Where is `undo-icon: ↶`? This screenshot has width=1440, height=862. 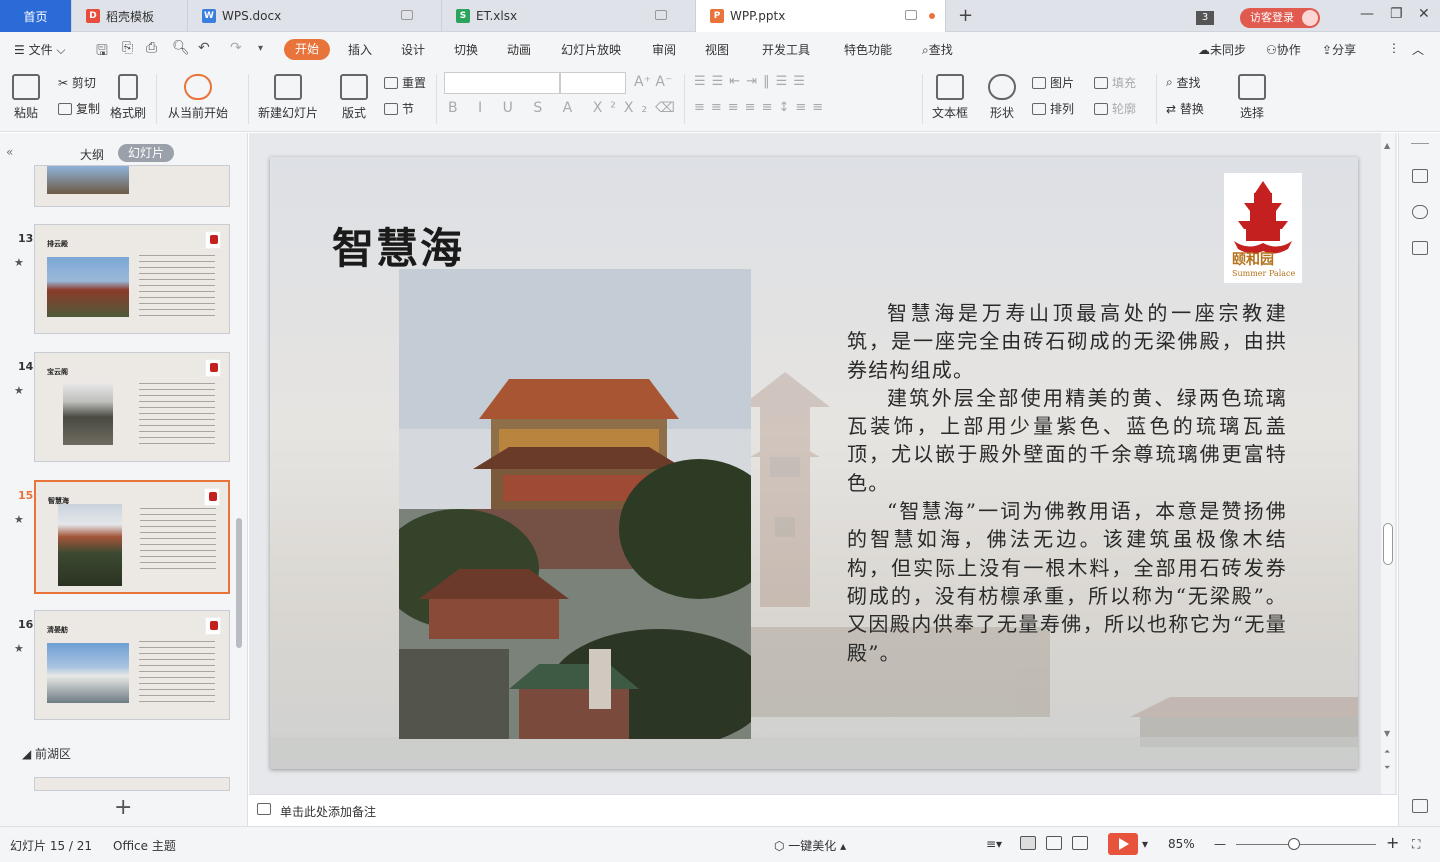 undo-icon: ↶ is located at coordinates (204, 48).